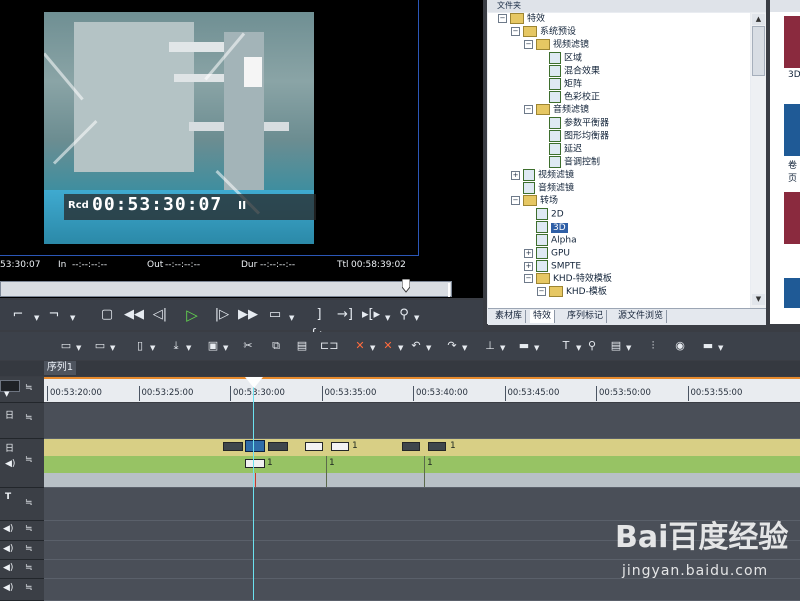  Describe the element at coordinates (552, 266) in the screenshot. I see `tree-node: + SMPTE` at that location.